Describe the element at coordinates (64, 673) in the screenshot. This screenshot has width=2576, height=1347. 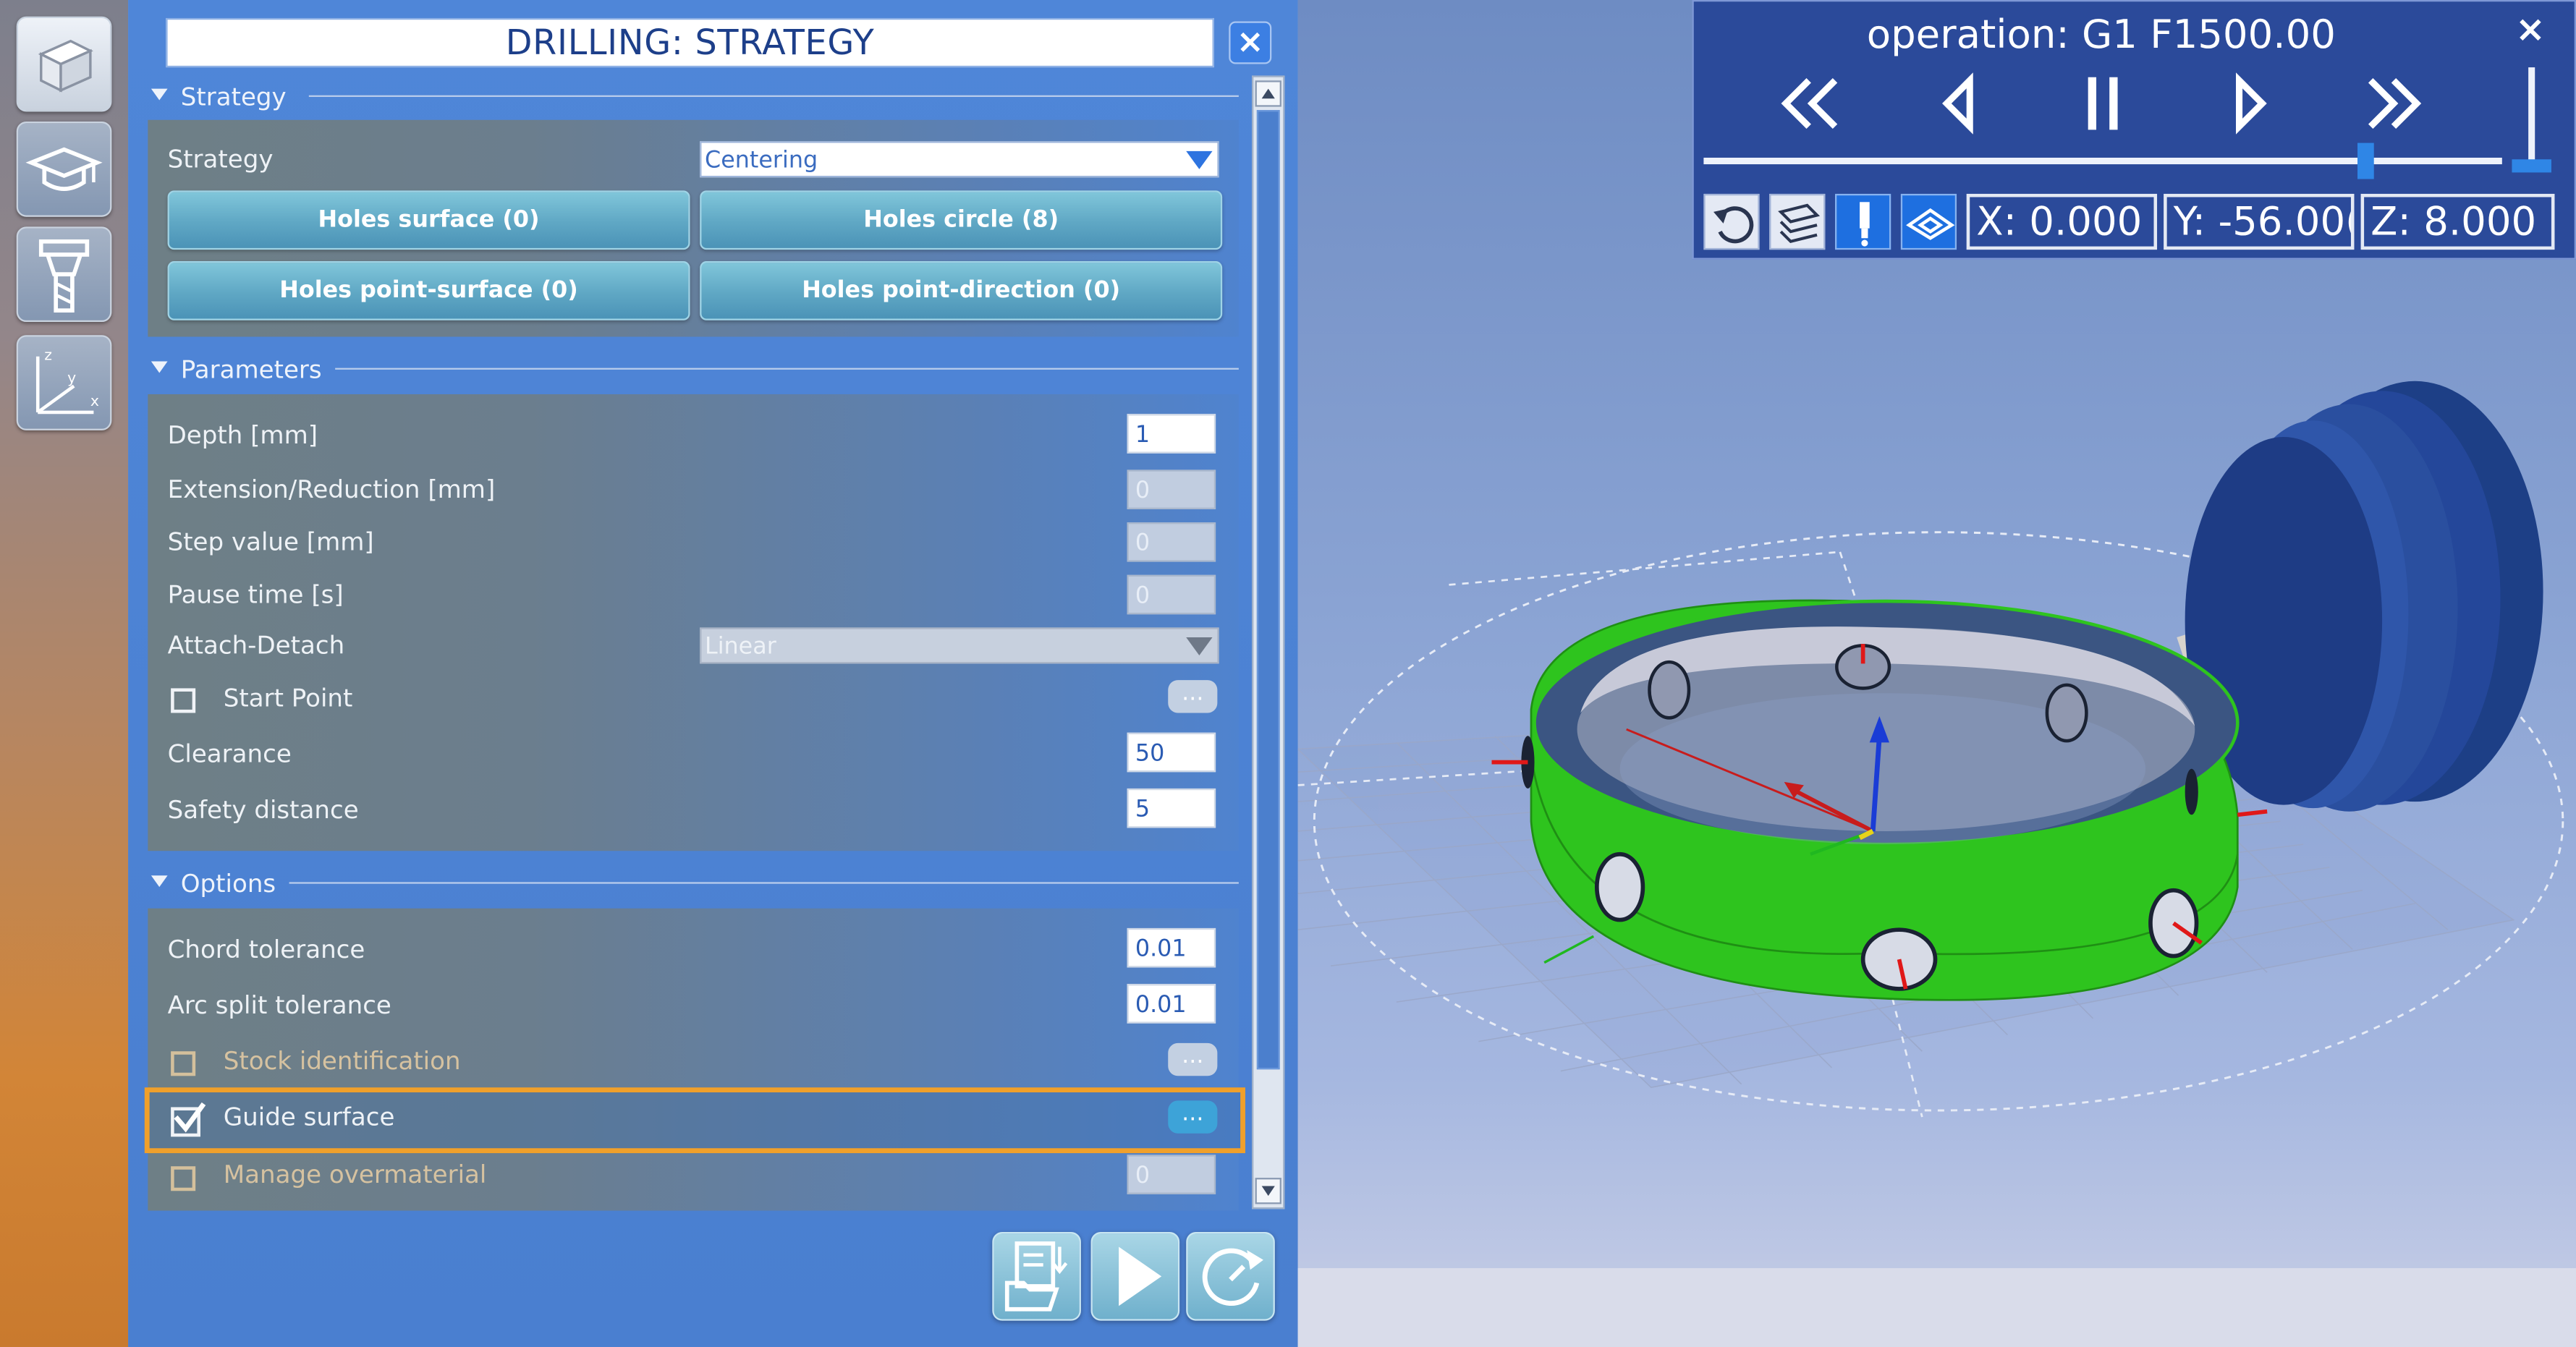
I see `tool-strip: z x y` at that location.